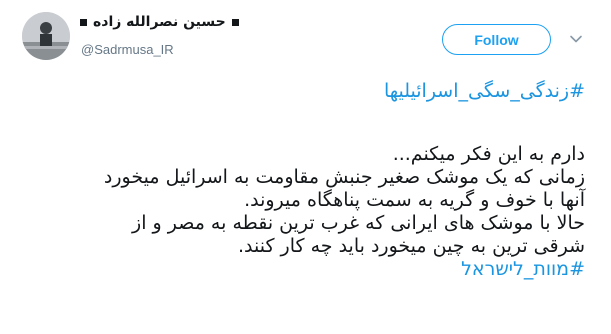 The image size is (611, 334). Describe the element at coordinates (305, 269) in the screenshot. I see `hashtag-link: #מוות_לישראל` at that location.